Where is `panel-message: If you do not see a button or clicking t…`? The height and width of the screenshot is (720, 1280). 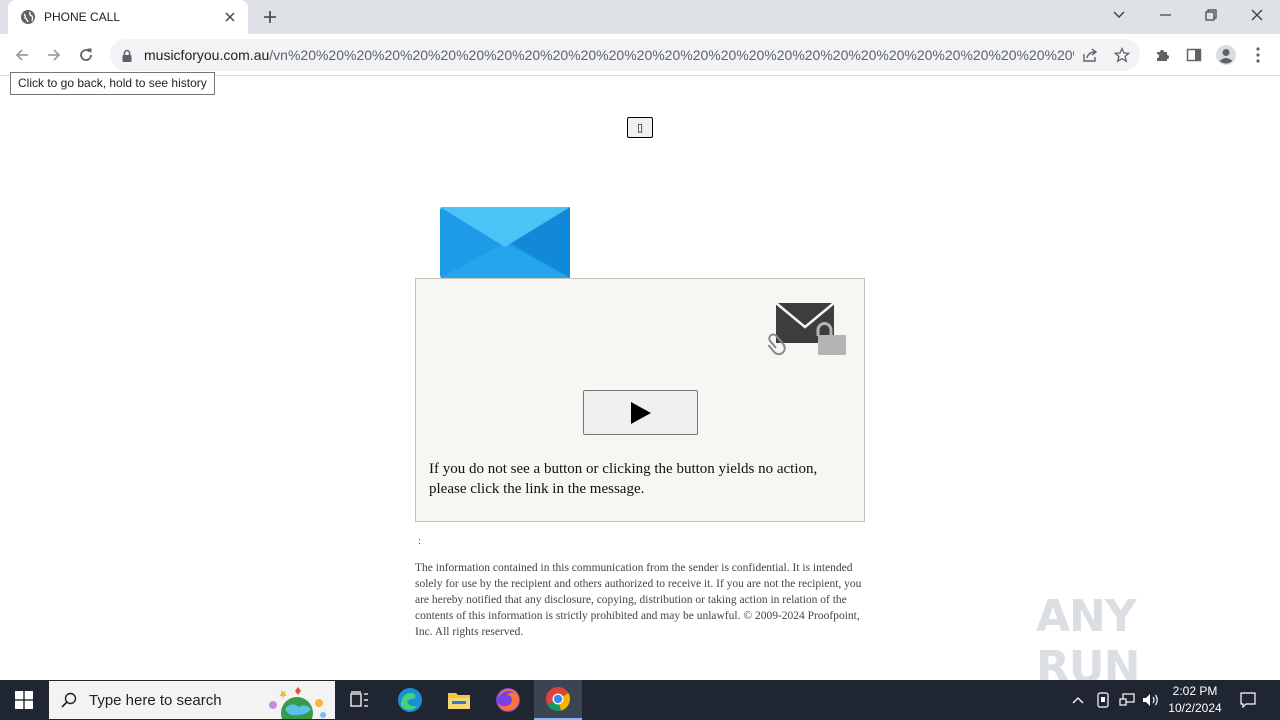 panel-message: If you do not see a button or clicking t… is located at coordinates (623, 479).